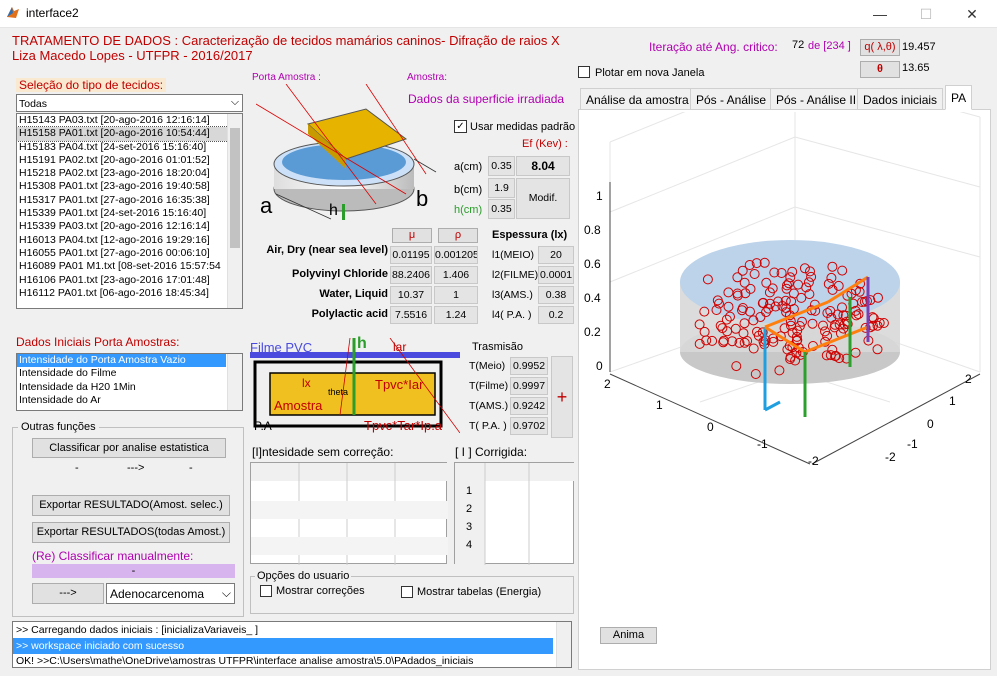 Image resolution: width=997 pixels, height=676 pixels. What do you see at coordinates (563, 644) in the screenshot?
I see `console-scrollbar` at bounding box center [563, 644].